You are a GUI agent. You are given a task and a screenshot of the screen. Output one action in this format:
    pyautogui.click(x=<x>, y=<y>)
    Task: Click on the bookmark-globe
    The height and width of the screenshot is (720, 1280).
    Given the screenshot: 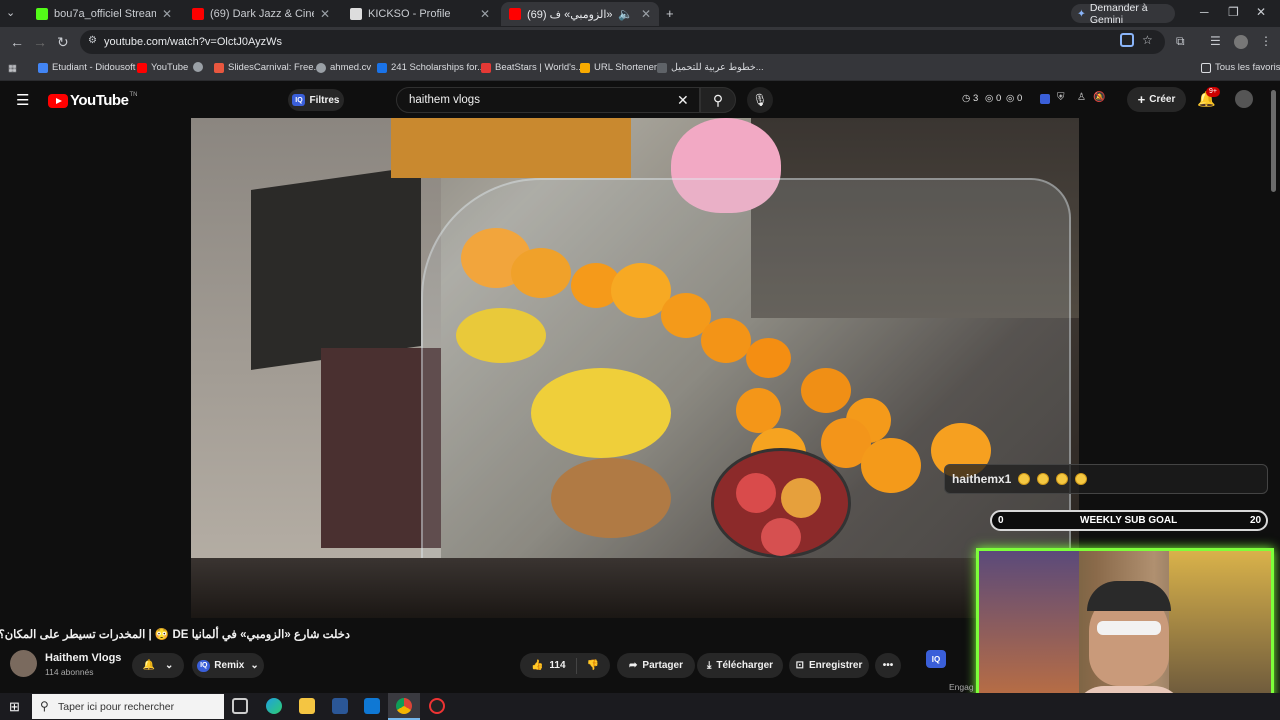 What is the action you would take?
    pyautogui.click(x=200, y=67)
    